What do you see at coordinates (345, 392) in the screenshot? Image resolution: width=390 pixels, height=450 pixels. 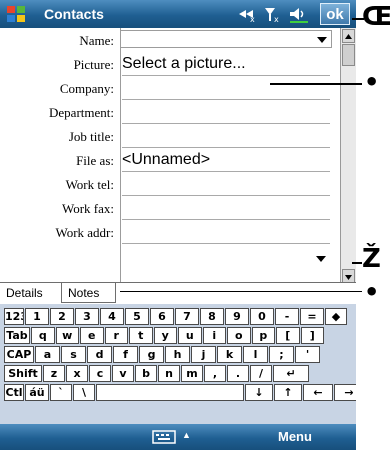 I see `keyboard-key: →` at bounding box center [345, 392].